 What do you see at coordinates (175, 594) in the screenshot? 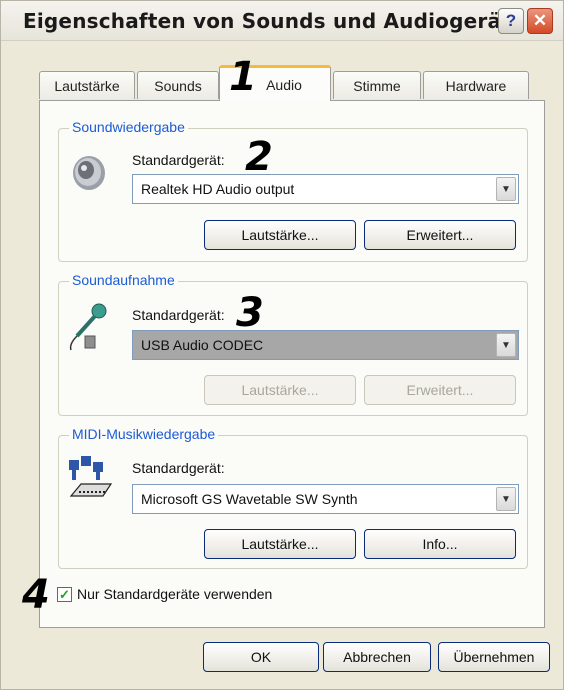
I see `use-default-devices-label: Nur Standardgeräte verwenden` at bounding box center [175, 594].